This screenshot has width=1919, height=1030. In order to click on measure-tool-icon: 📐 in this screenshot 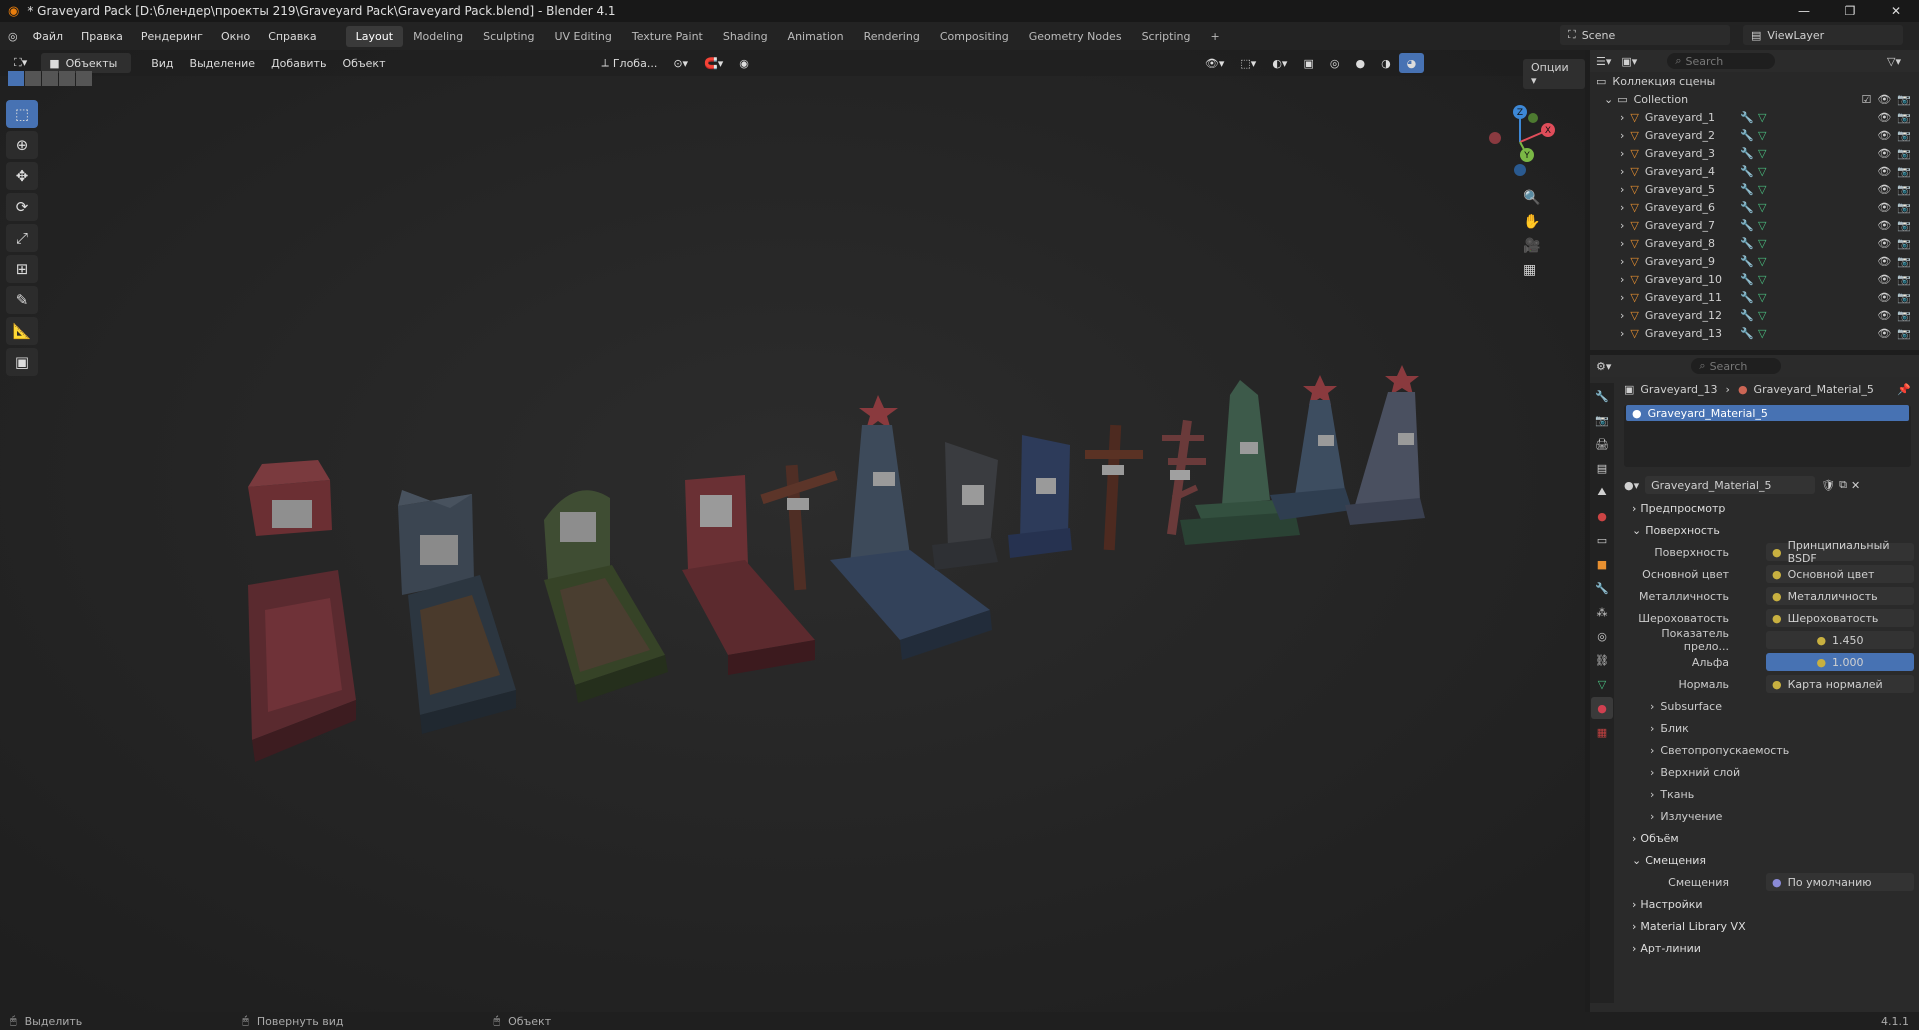, I will do `click(22, 331)`.